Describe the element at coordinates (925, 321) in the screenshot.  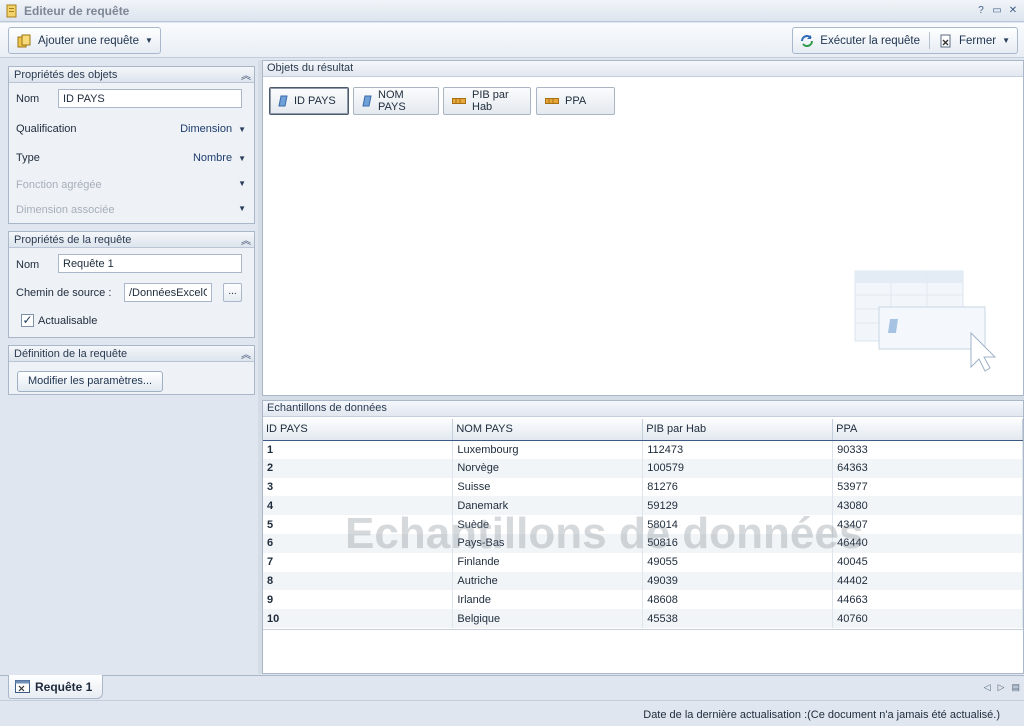
I see `drop-target-illustration-icon` at that location.